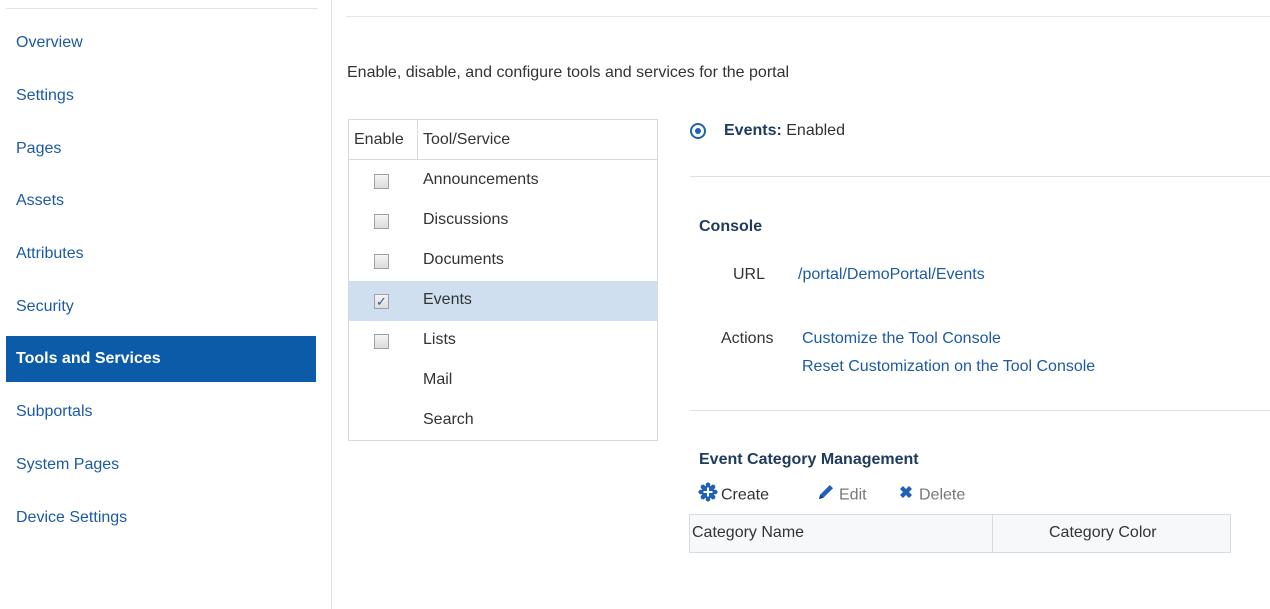 The height and width of the screenshot is (609, 1270). Describe the element at coordinates (161, 149) in the screenshot. I see `sidebar-item-pages: Pages` at that location.